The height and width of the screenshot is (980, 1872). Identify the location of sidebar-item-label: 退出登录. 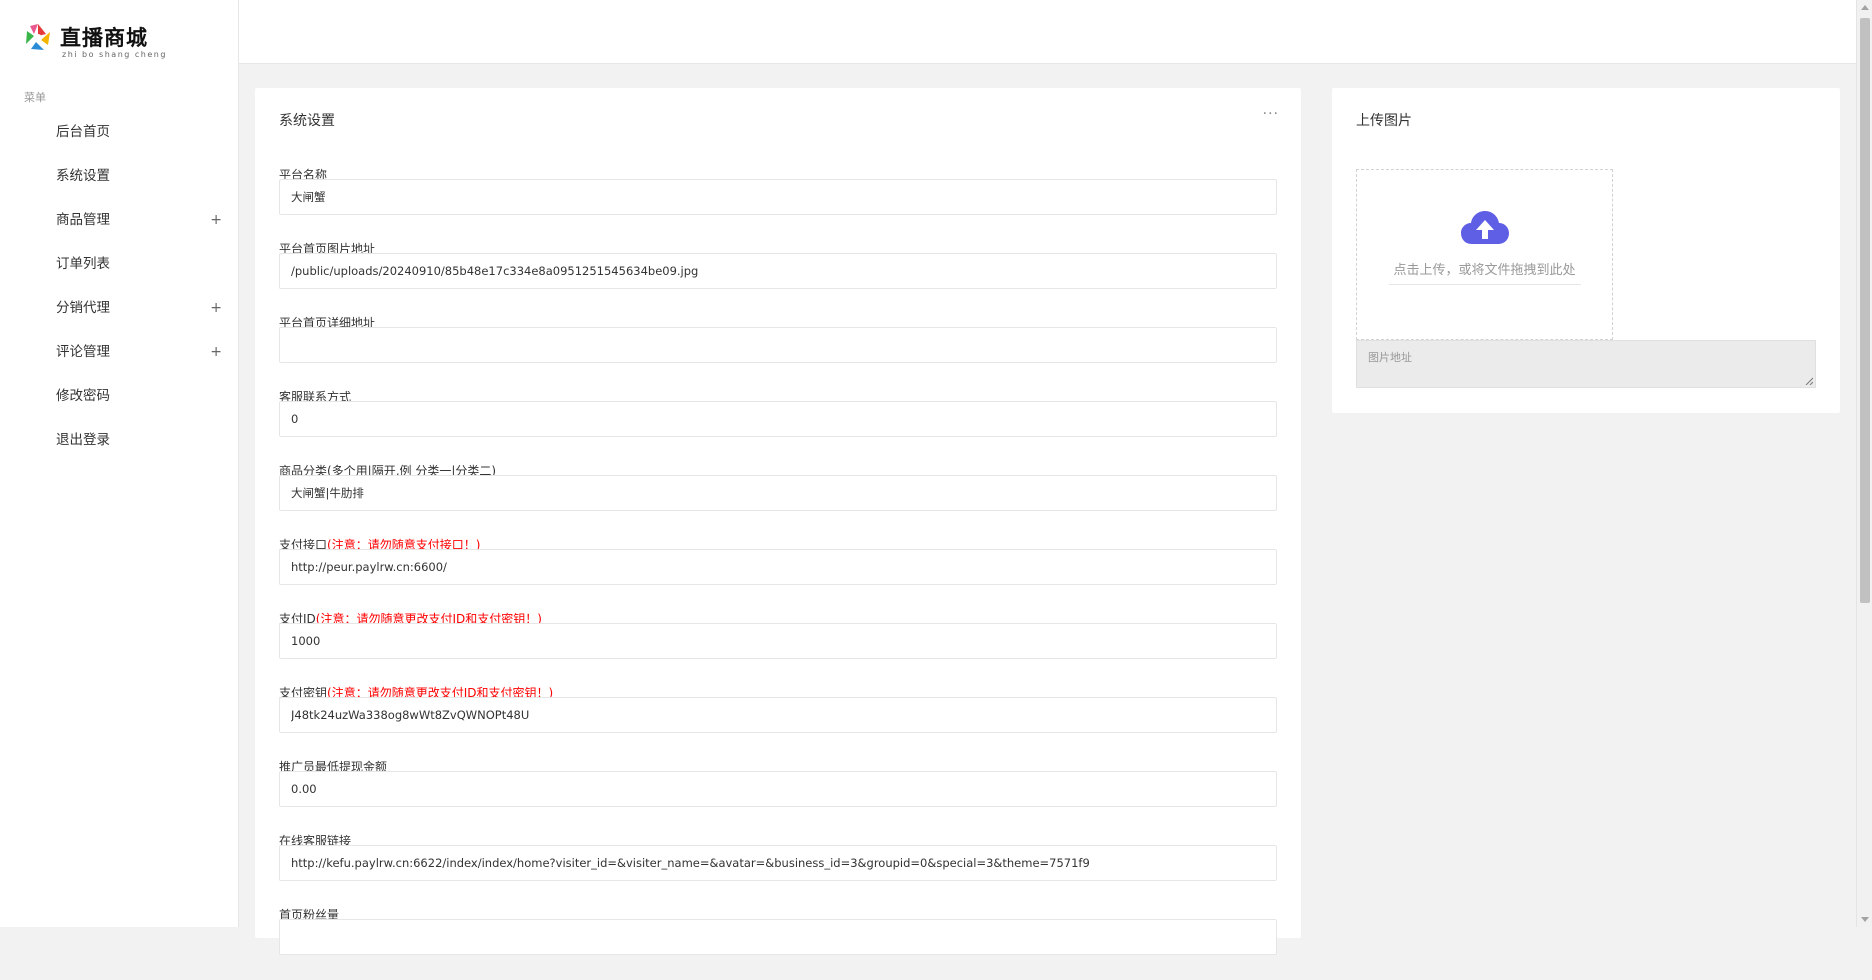
(83, 440).